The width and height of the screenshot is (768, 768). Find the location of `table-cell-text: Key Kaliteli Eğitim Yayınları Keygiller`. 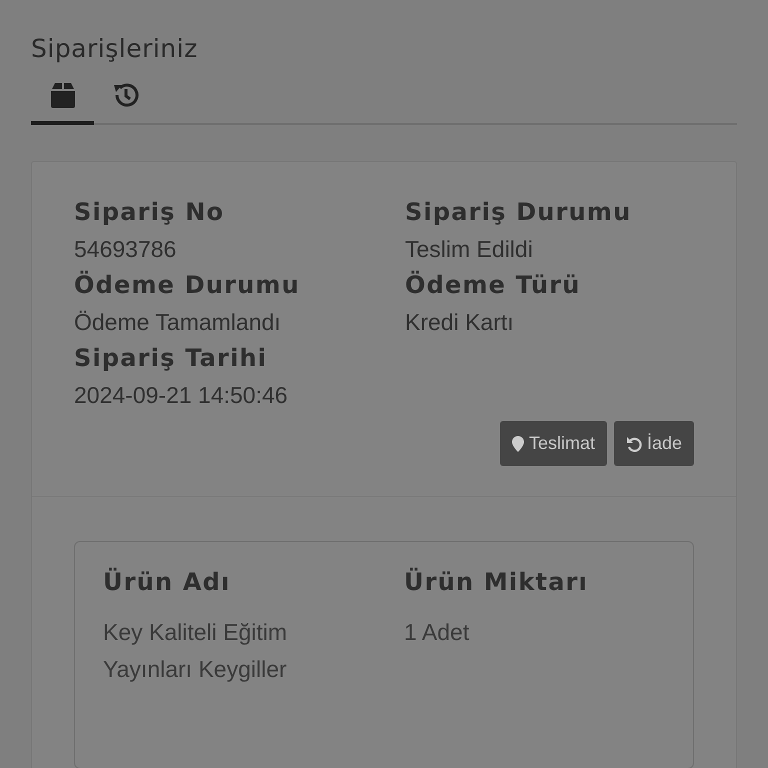

table-cell-text: Key Kaliteli Eğitim Yayınları Keygiller is located at coordinates (195, 651).